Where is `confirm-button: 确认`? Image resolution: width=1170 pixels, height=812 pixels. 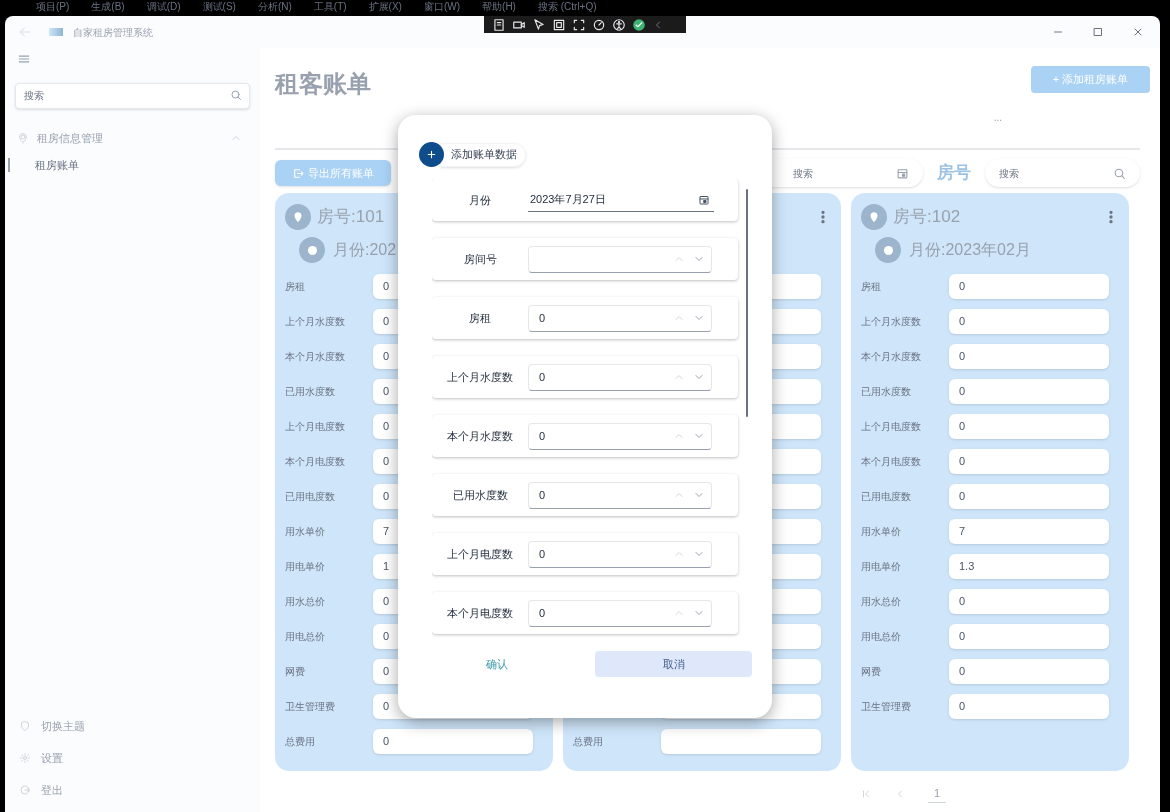
confirm-button: 确认 is located at coordinates (496, 664).